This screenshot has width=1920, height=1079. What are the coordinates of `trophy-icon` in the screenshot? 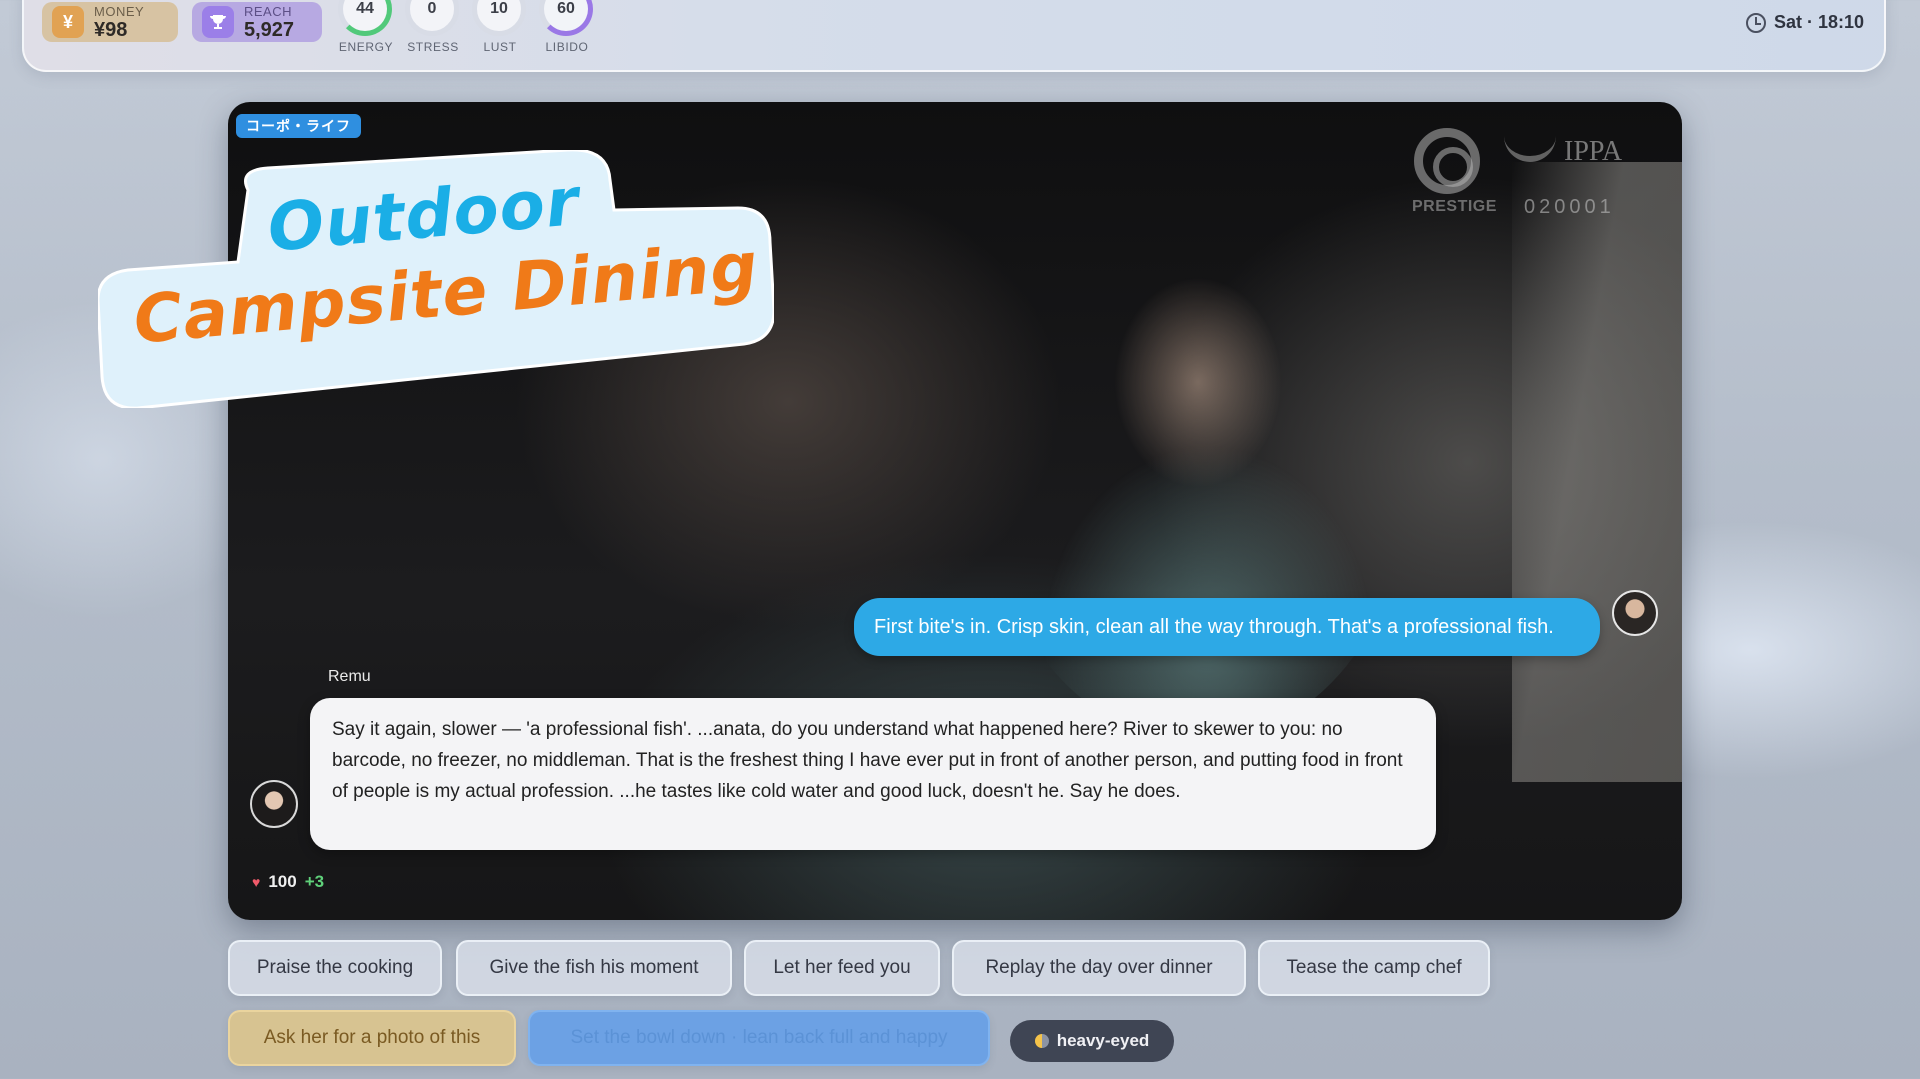 It's located at (218, 22).